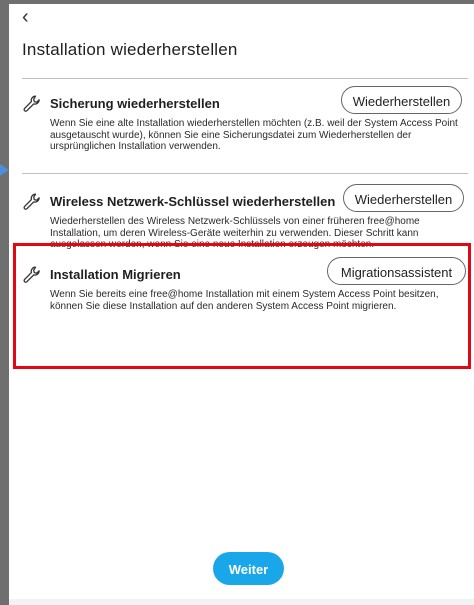  What do you see at coordinates (396, 271) in the screenshot?
I see `migration-assistant-button: Migrationsassistent` at bounding box center [396, 271].